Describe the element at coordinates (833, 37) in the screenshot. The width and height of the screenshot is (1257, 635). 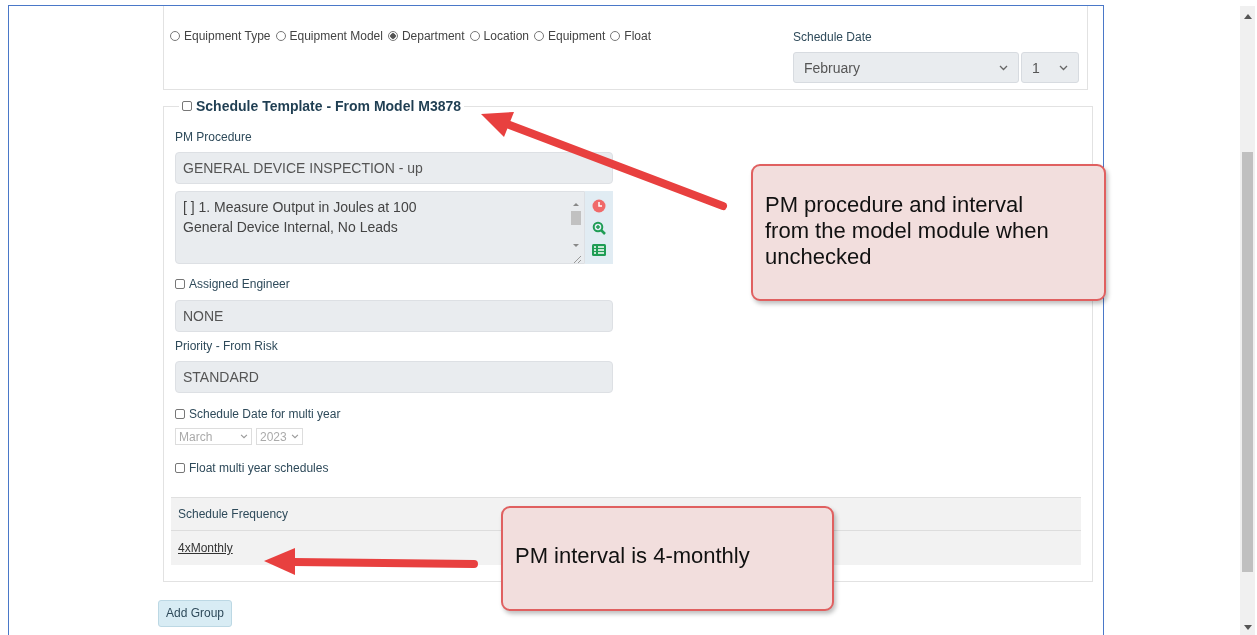
I see `field-label: Schedule Date` at that location.